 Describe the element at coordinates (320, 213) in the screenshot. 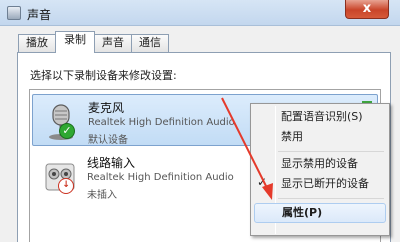

I see `menu-item-properties: 属性(P)` at that location.